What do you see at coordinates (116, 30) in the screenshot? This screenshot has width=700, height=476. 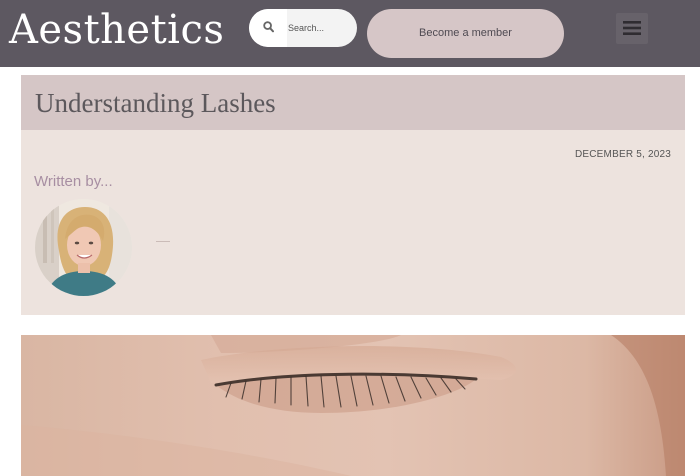 I see `site-logo: Aesthetics` at bounding box center [116, 30].